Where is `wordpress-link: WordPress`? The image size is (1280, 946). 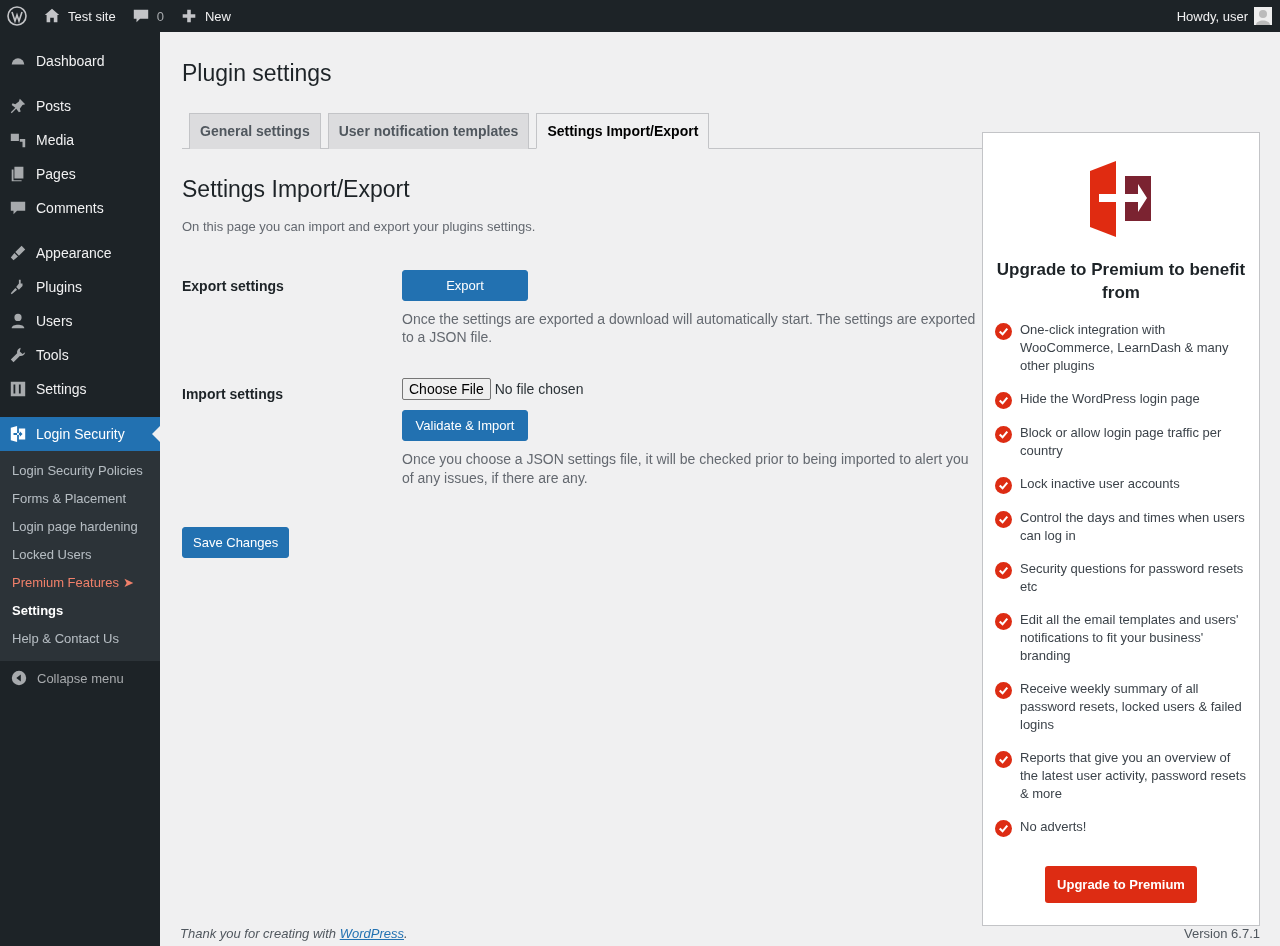
wordpress-link: WordPress is located at coordinates (371, 933).